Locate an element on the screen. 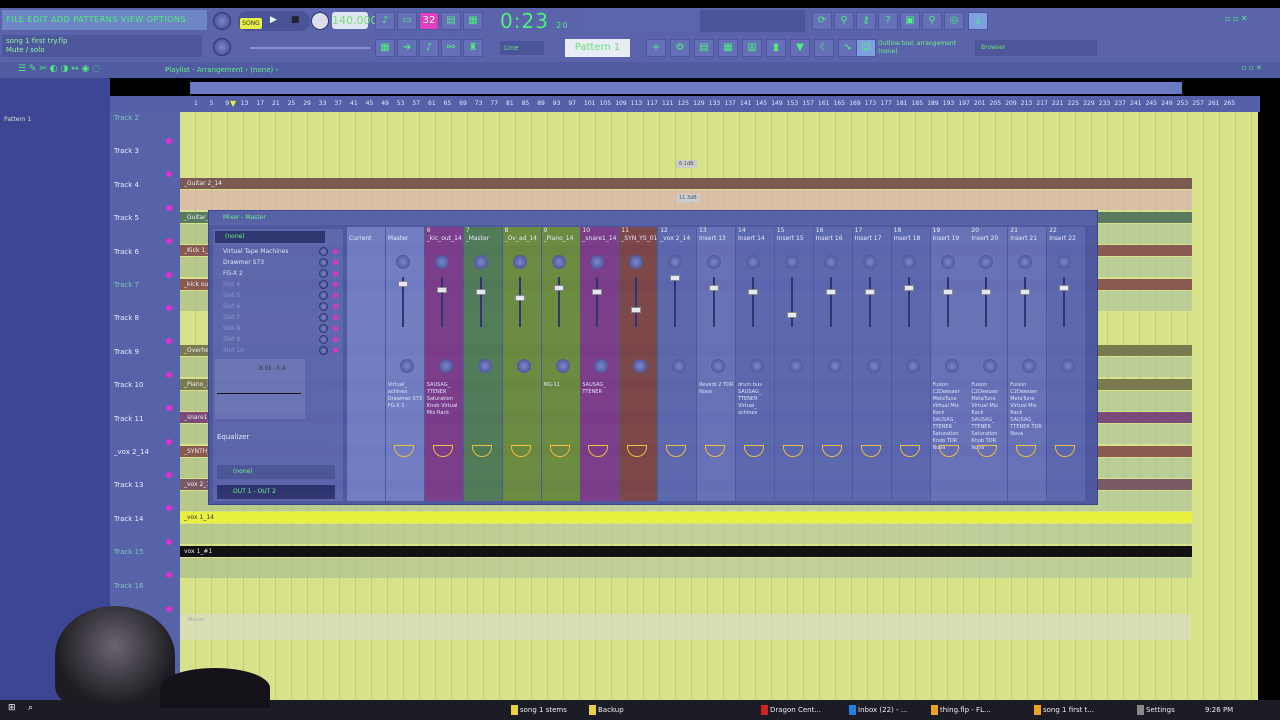 Image resolution: width=1280 pixels, height=720 pixels. tool-icon: ▤ is located at coordinates (704, 48).